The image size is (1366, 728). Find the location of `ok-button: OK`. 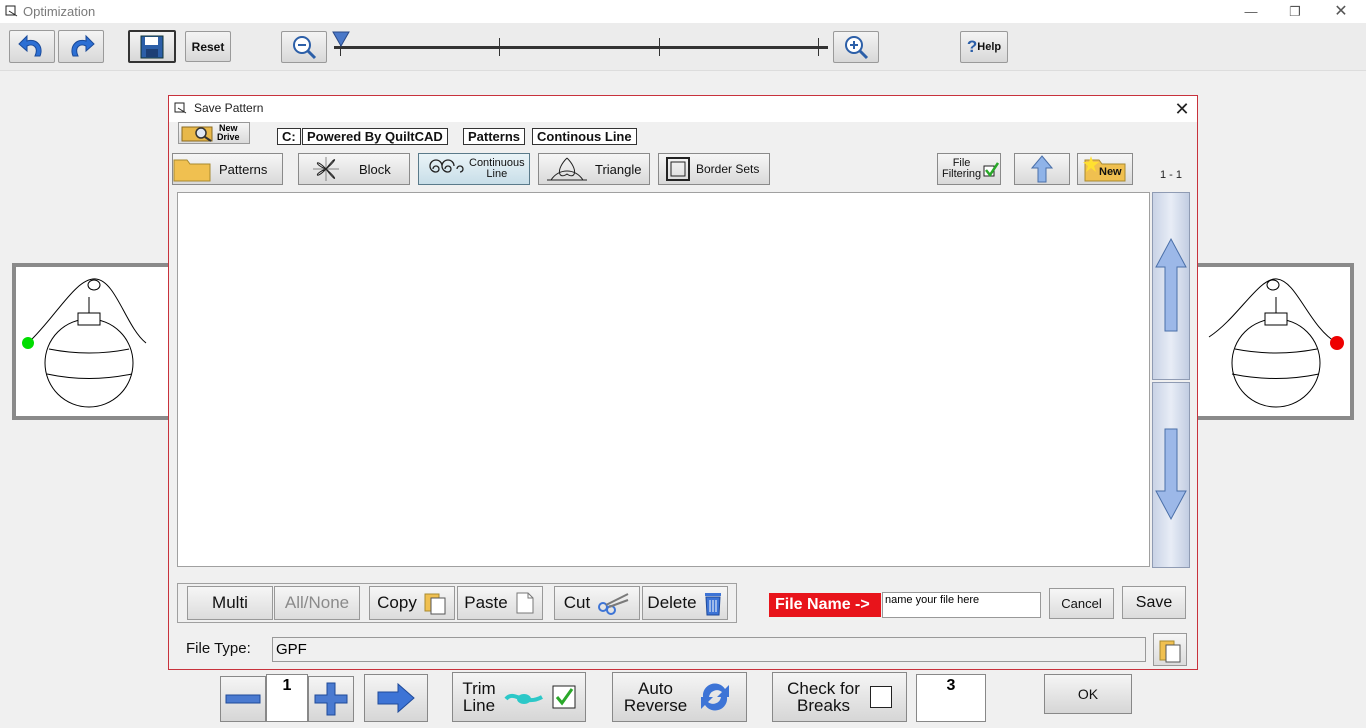

ok-button: OK is located at coordinates (1088, 694).